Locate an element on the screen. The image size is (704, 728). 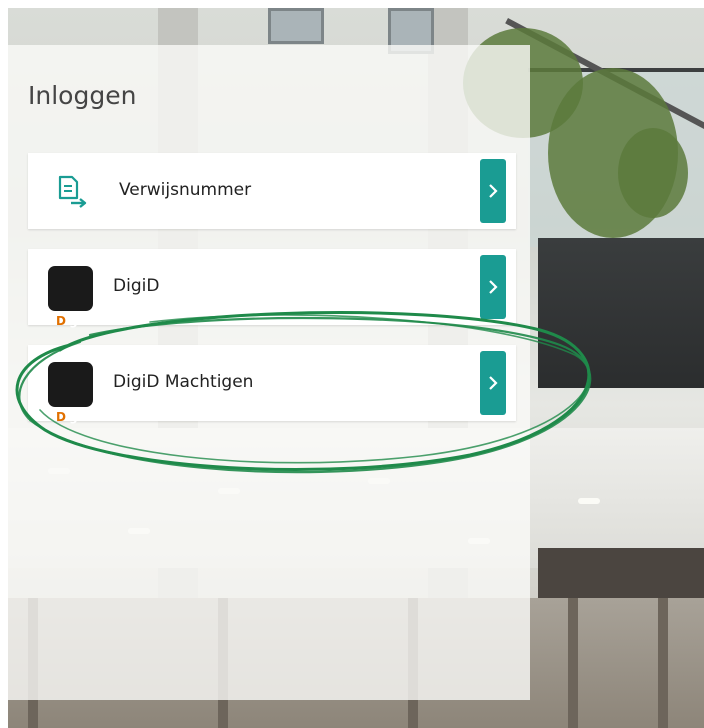
login-option-label: DigiD is located at coordinates (136, 286).